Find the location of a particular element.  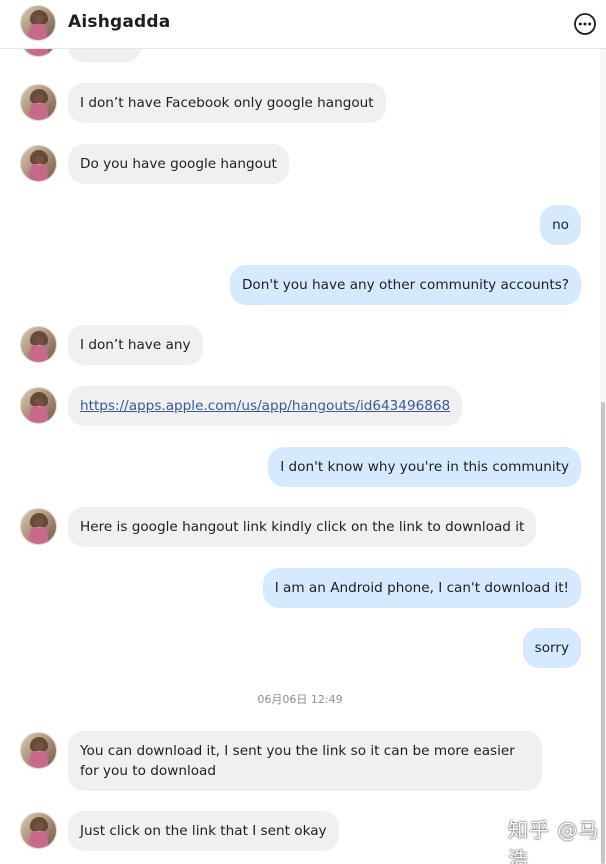

message-bubble-incoming: Do you have google hangout is located at coordinates (178, 164).